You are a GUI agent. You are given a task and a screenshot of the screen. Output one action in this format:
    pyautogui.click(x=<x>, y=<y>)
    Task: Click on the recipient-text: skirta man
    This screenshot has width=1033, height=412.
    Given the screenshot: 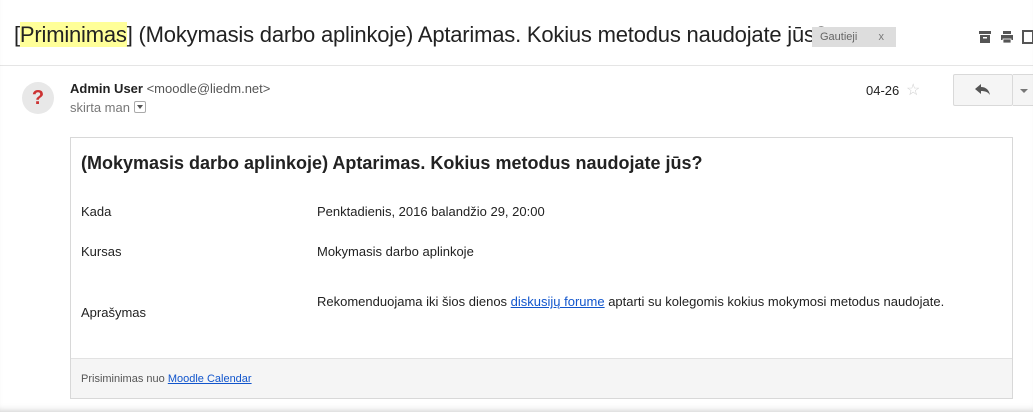 What is the action you would take?
    pyautogui.click(x=100, y=107)
    